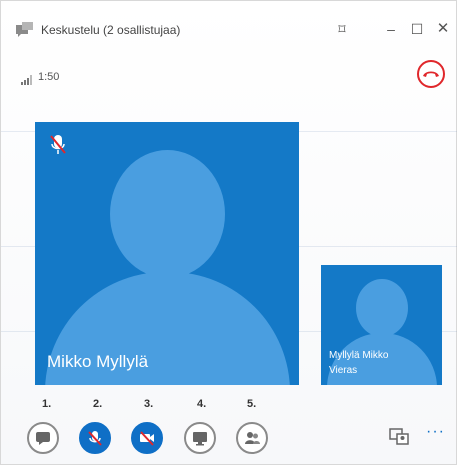 The height and width of the screenshot is (465, 457). I want to click on chat-icon, so click(43, 438).